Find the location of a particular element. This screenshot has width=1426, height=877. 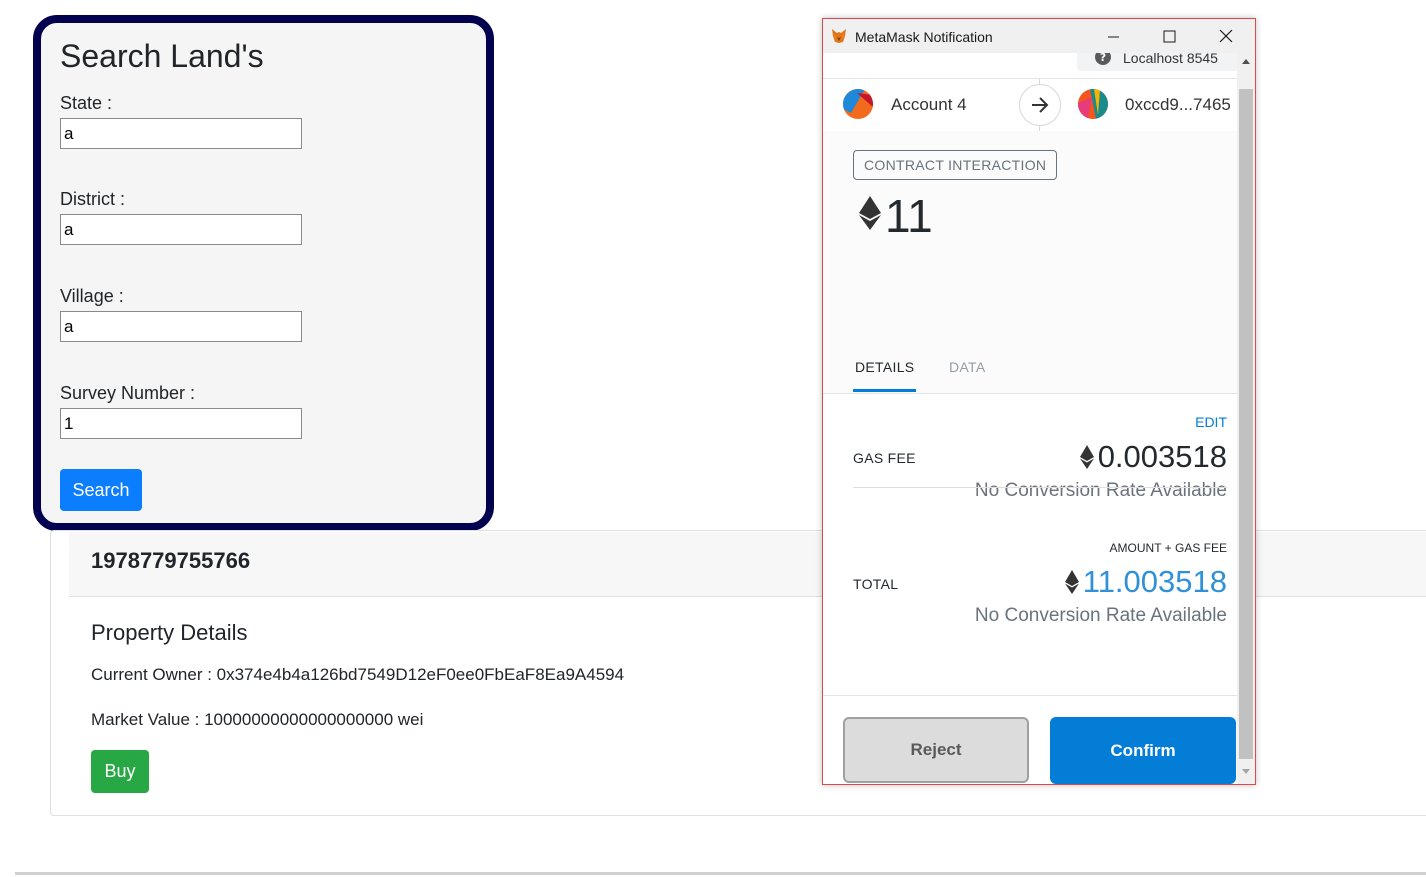

scroll-down-icon is located at coordinates (1246, 771).